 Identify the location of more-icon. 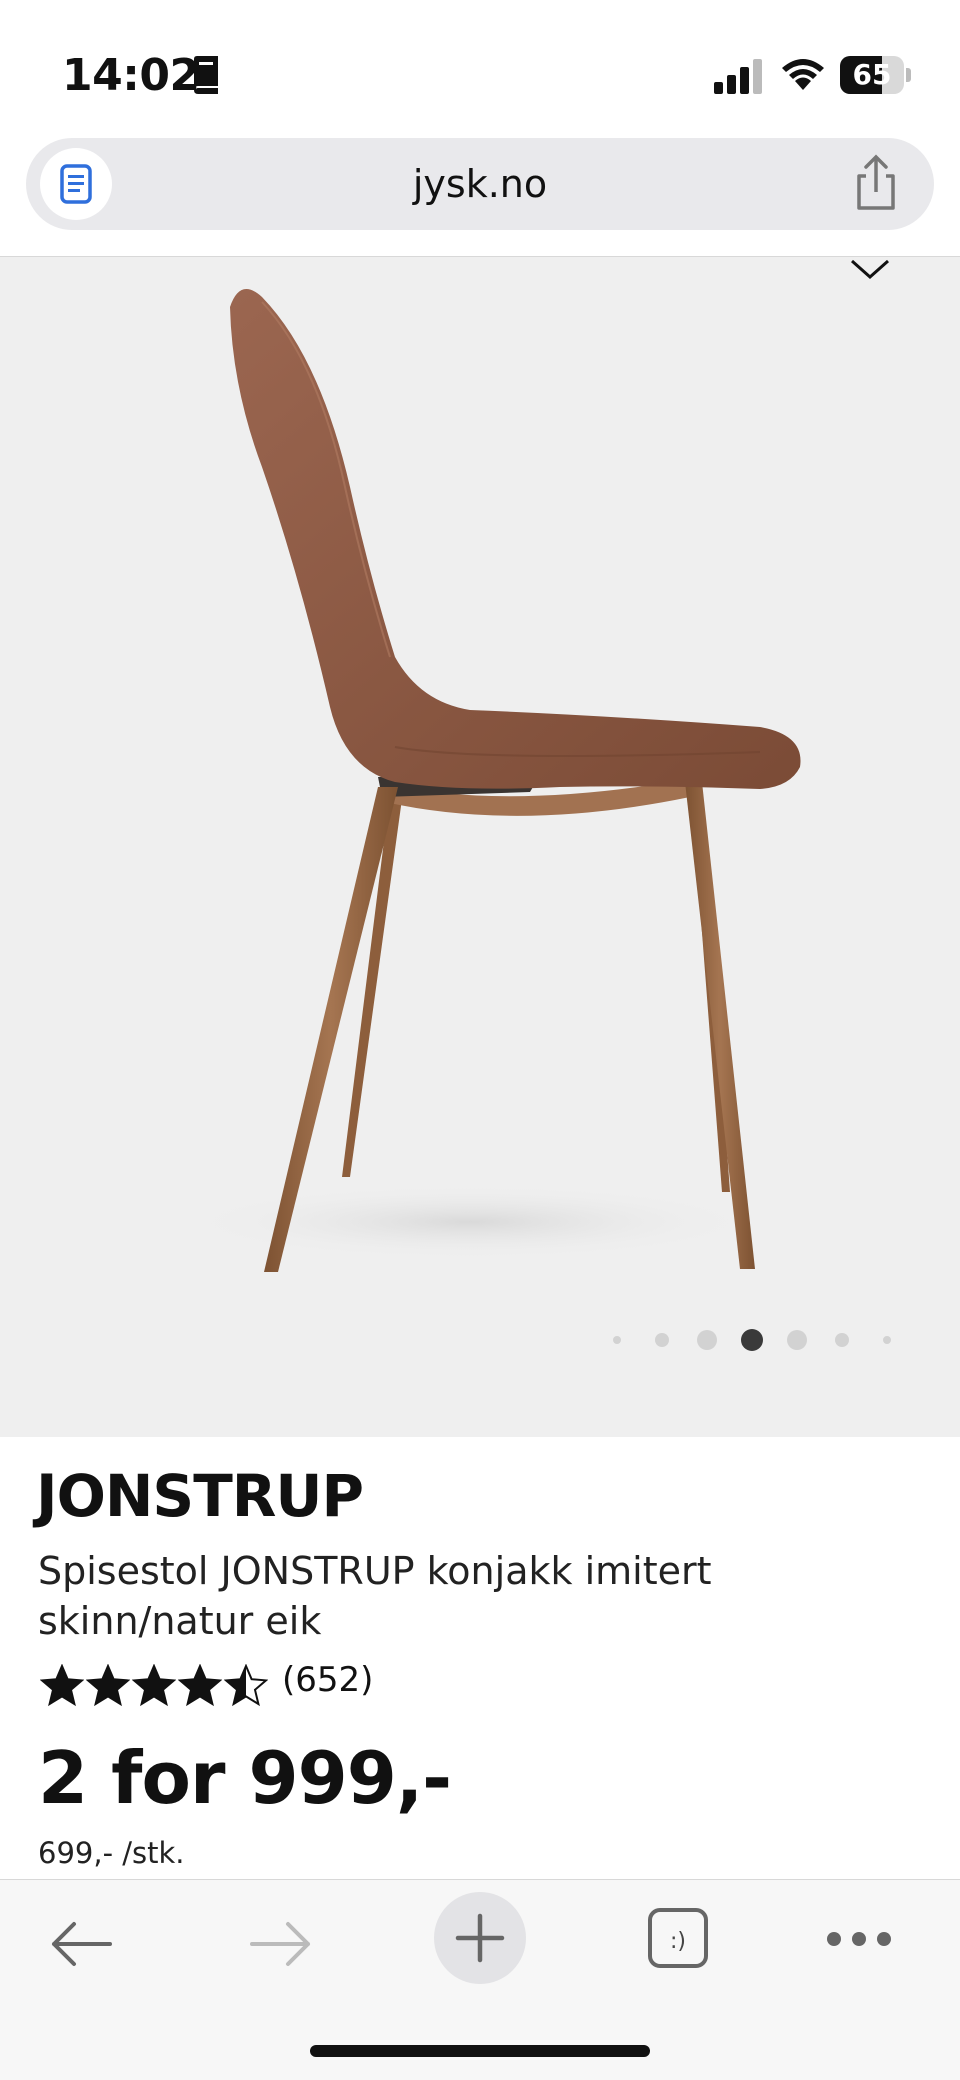
(859, 1939).